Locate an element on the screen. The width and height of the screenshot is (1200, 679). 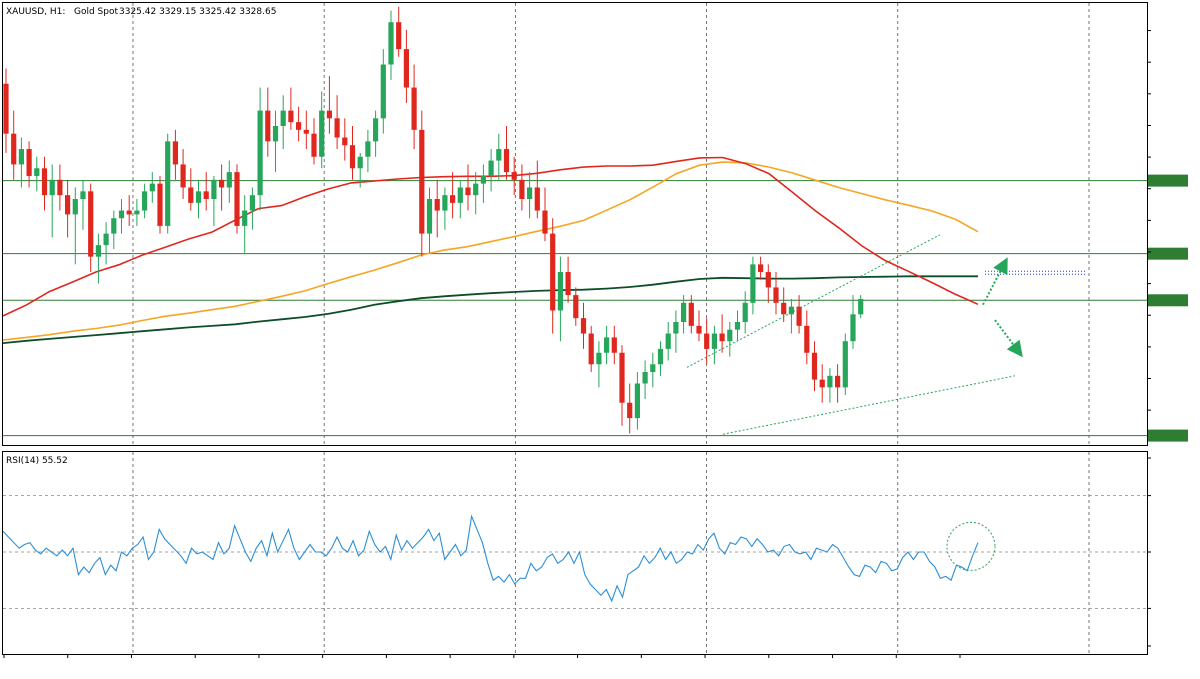
symbol-label: XAUUSD, H1: is located at coordinates (35, 12).